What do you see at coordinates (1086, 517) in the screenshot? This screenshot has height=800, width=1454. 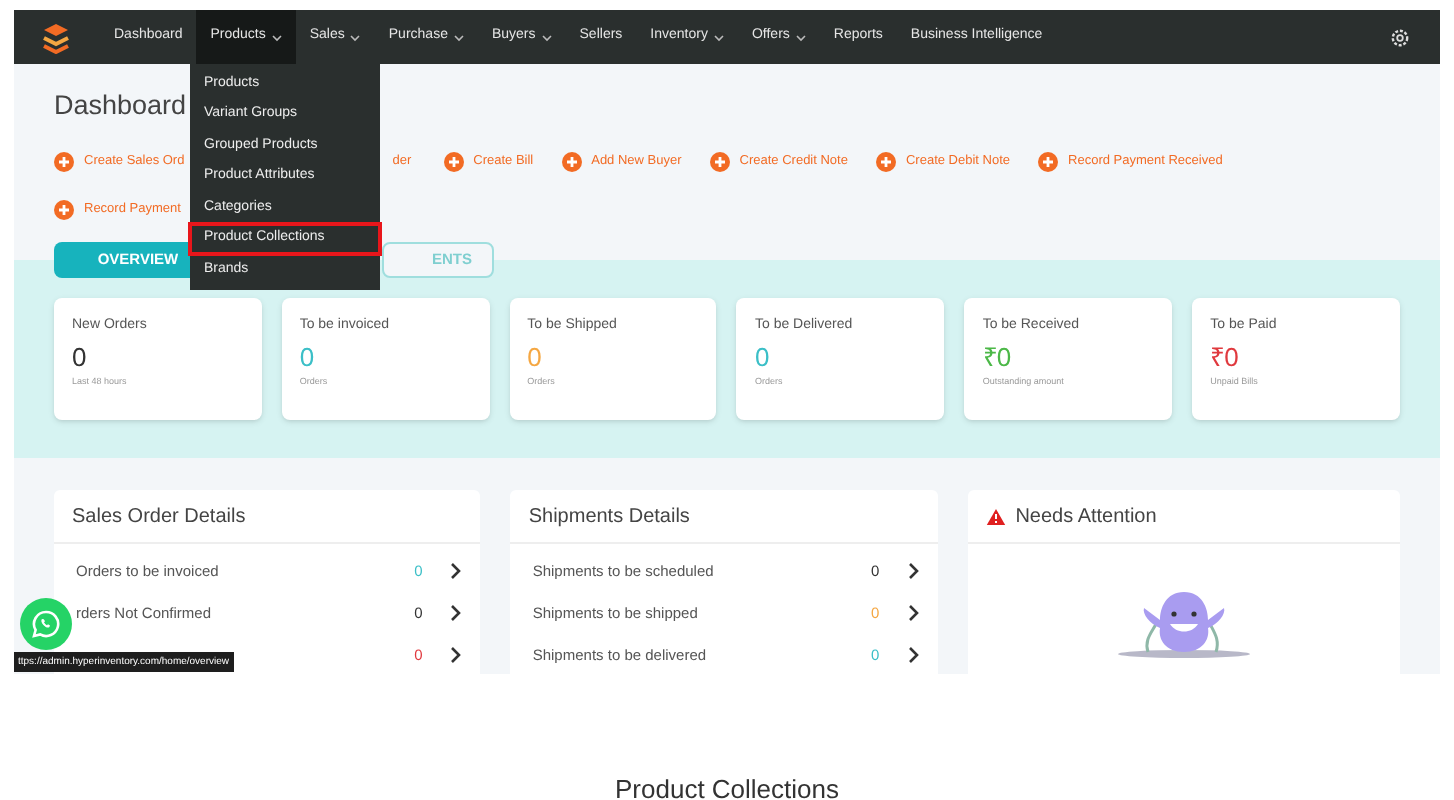 I see `panel-title: Needs Attention` at bounding box center [1086, 517].